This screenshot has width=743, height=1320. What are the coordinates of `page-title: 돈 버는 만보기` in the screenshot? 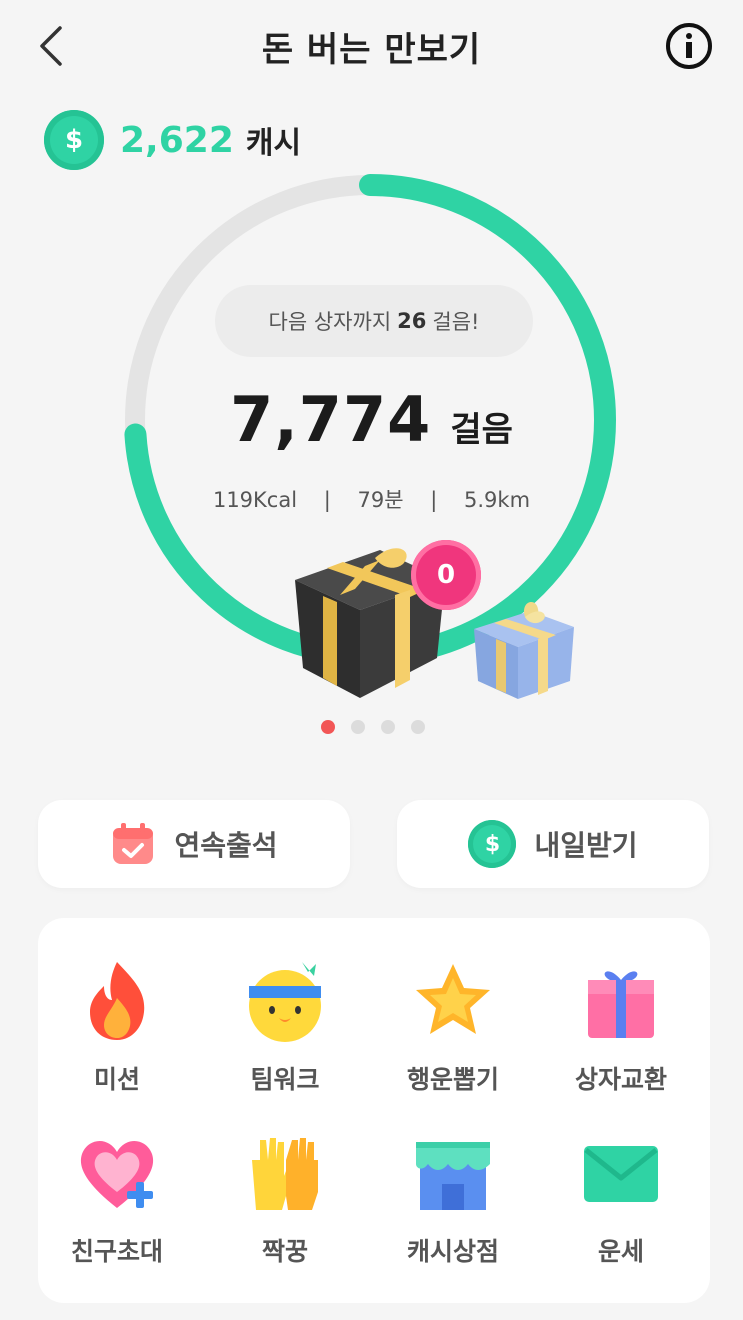 It's located at (371, 50).